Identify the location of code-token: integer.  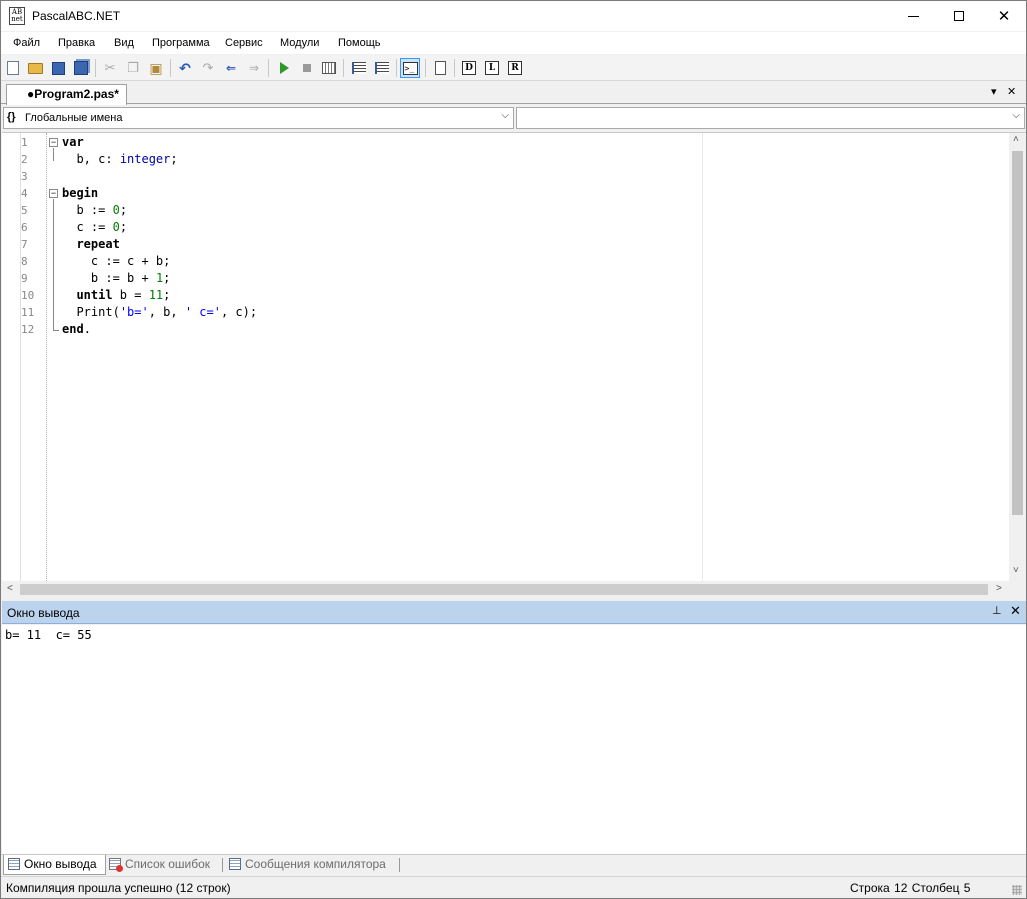
(145, 159).